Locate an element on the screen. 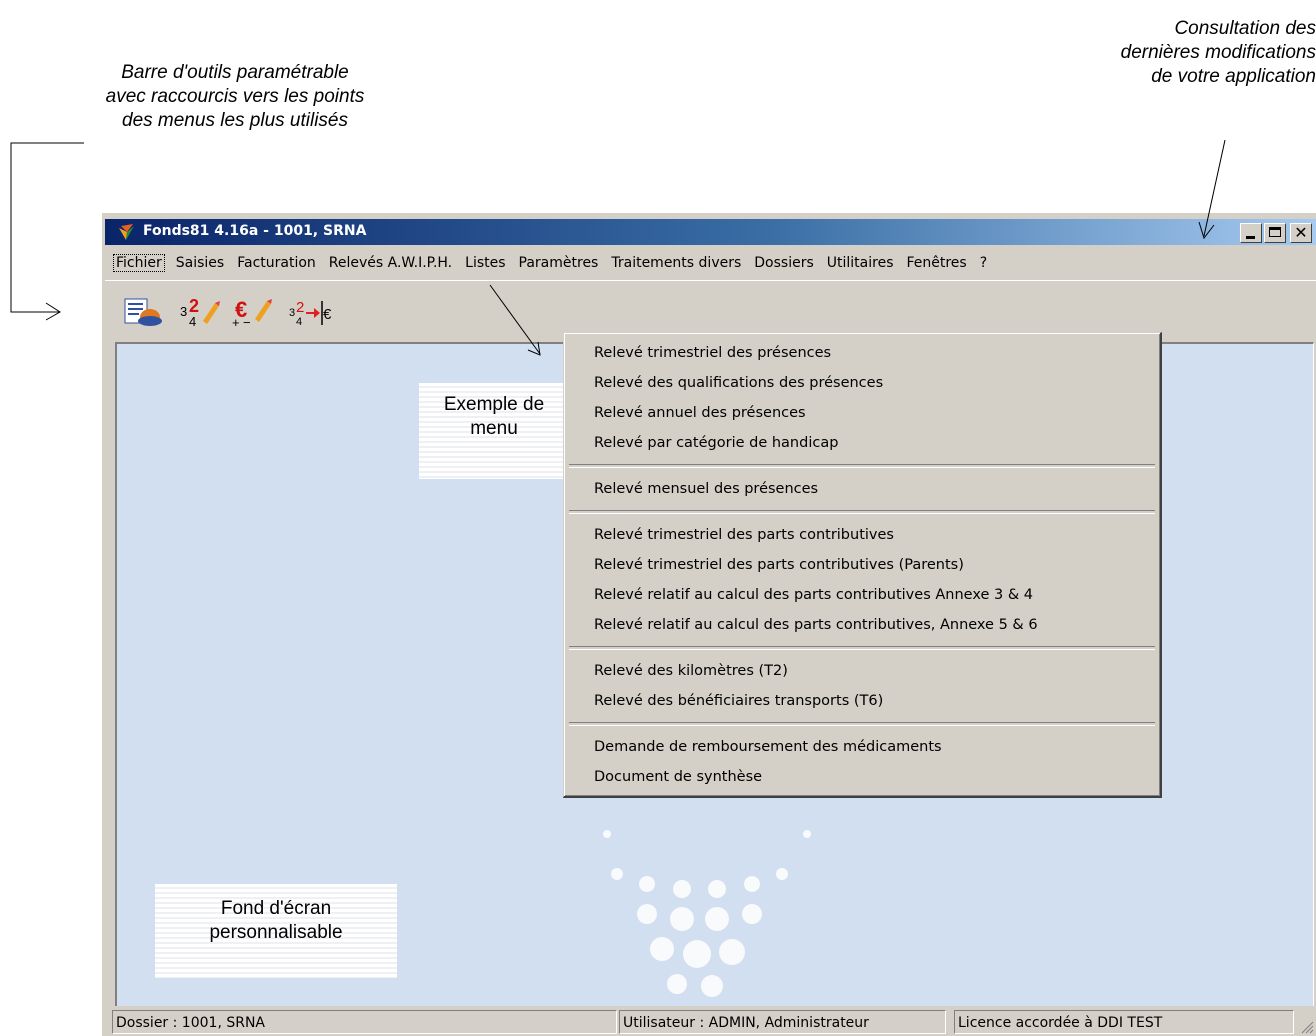  menu-example-note: Exemple de menu is located at coordinates (494, 431).